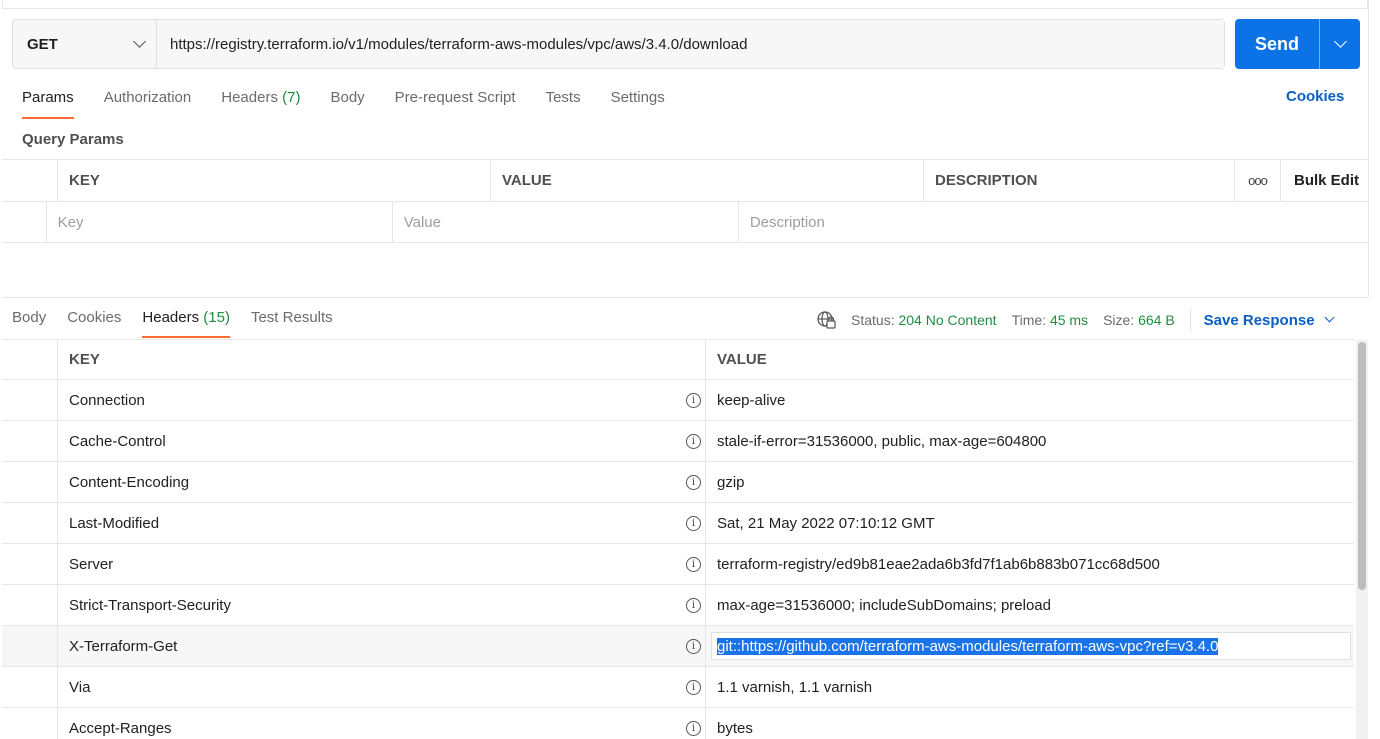 Image resolution: width=1380 pixels, height=739 pixels. Describe the element at coordinates (382, 687) in the screenshot. I see `header-key-cell: Via i` at that location.